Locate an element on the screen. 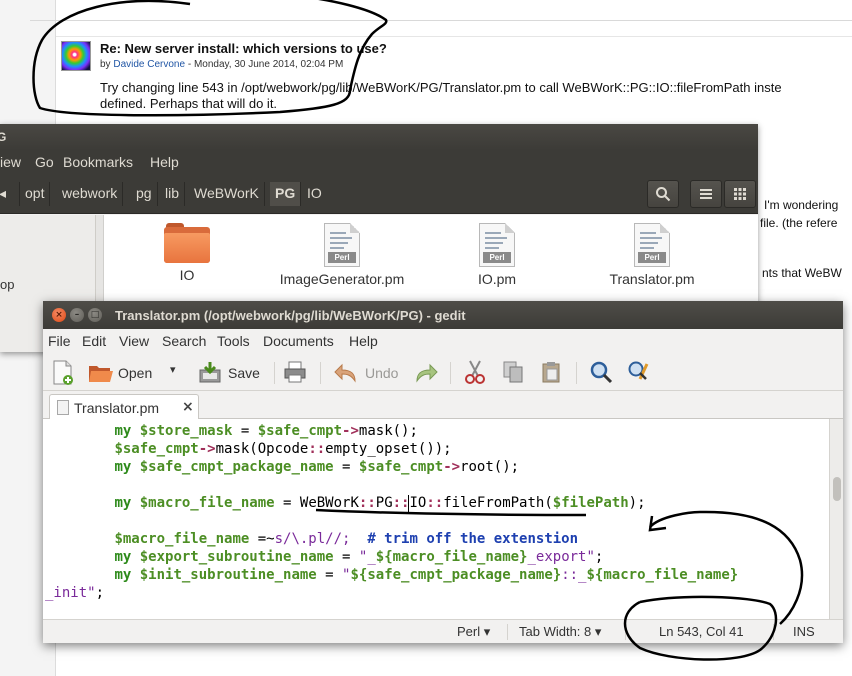  sidebar-item-label: op is located at coordinates (7, 284).